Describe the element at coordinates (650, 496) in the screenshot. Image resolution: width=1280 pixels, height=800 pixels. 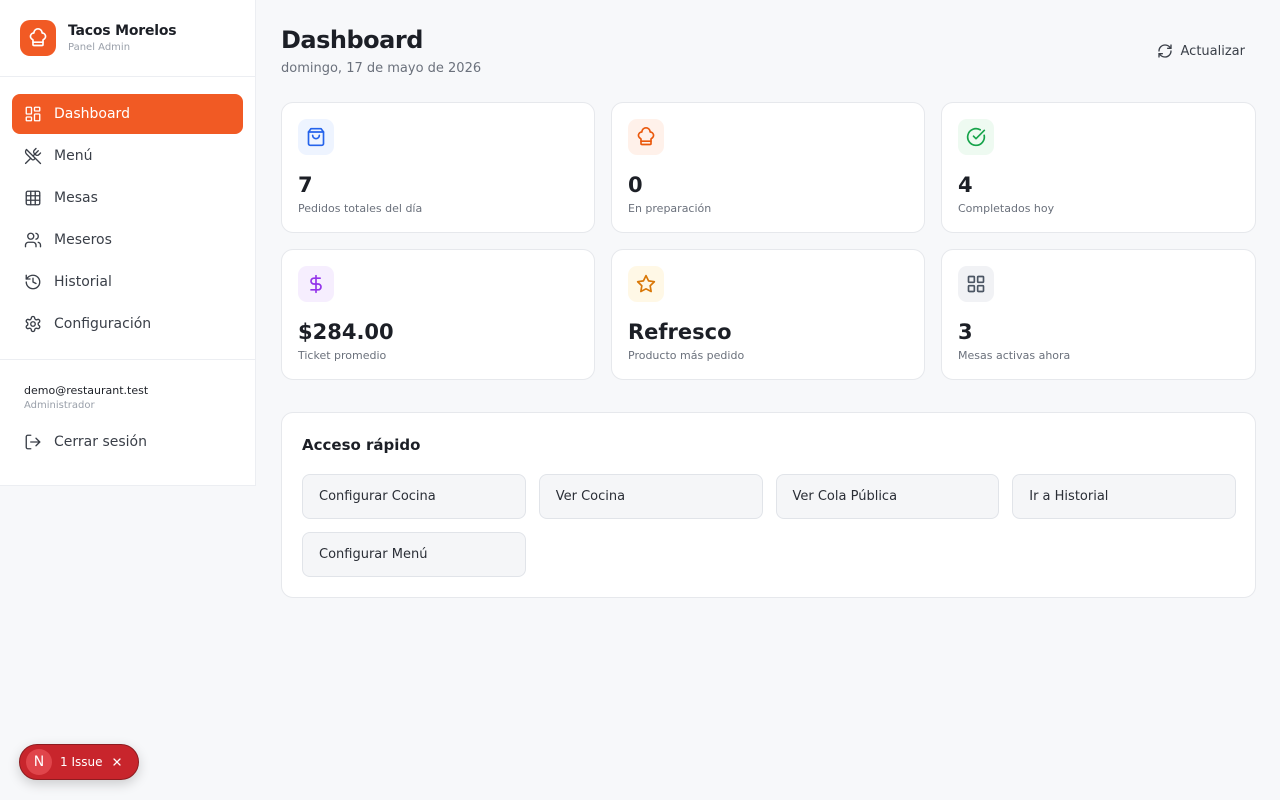
I see `ver-cocina-button: Ver Cocina` at that location.